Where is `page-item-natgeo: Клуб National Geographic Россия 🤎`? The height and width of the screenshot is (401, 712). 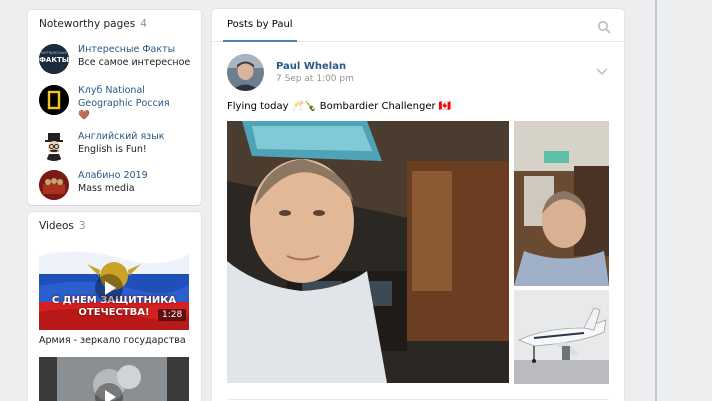
page-item-natgeo: Клуб National Geographic Россия 🤎 is located at coordinates (119, 103).